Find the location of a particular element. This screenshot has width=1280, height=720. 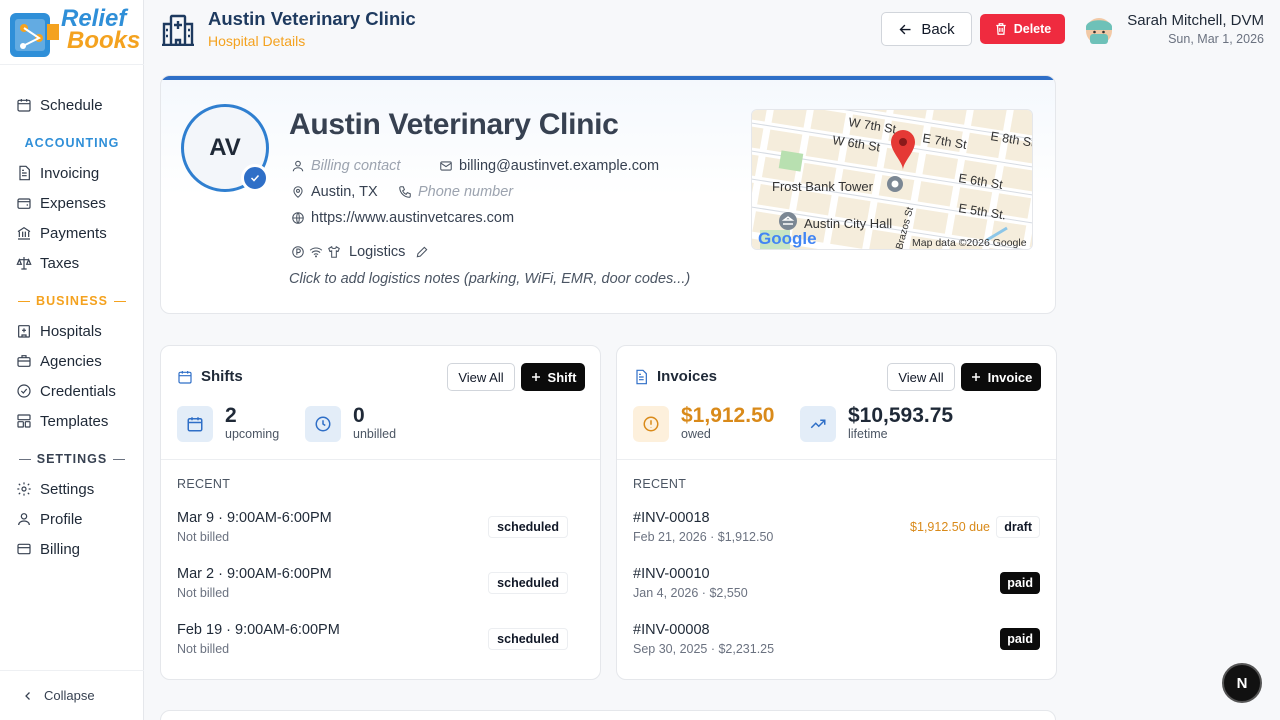

phone-icon is located at coordinates (405, 192).